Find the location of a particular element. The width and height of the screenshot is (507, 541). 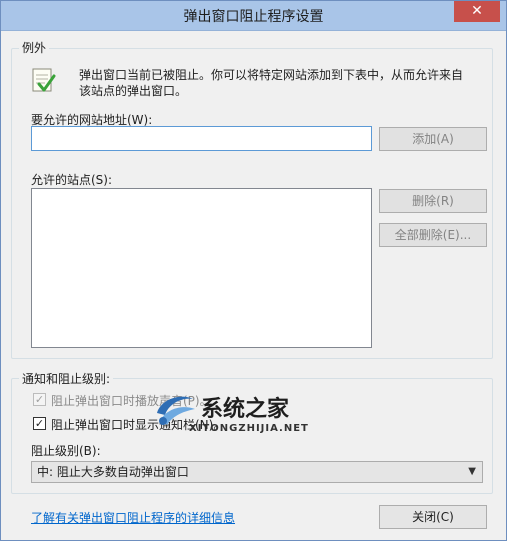

block-level-selected-value: 中: 阻止大多数自动弹出窗口 is located at coordinates (113, 472).